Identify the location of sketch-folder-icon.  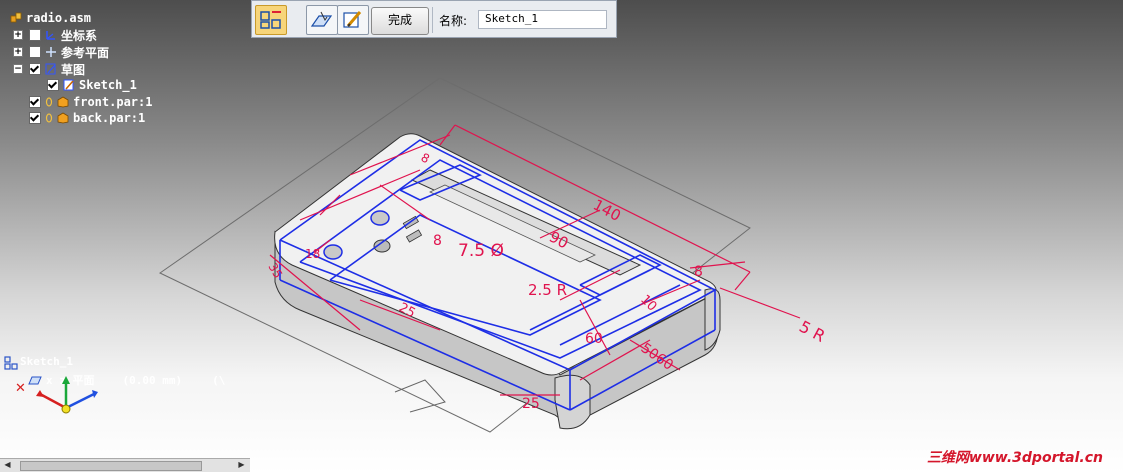
(51, 69).